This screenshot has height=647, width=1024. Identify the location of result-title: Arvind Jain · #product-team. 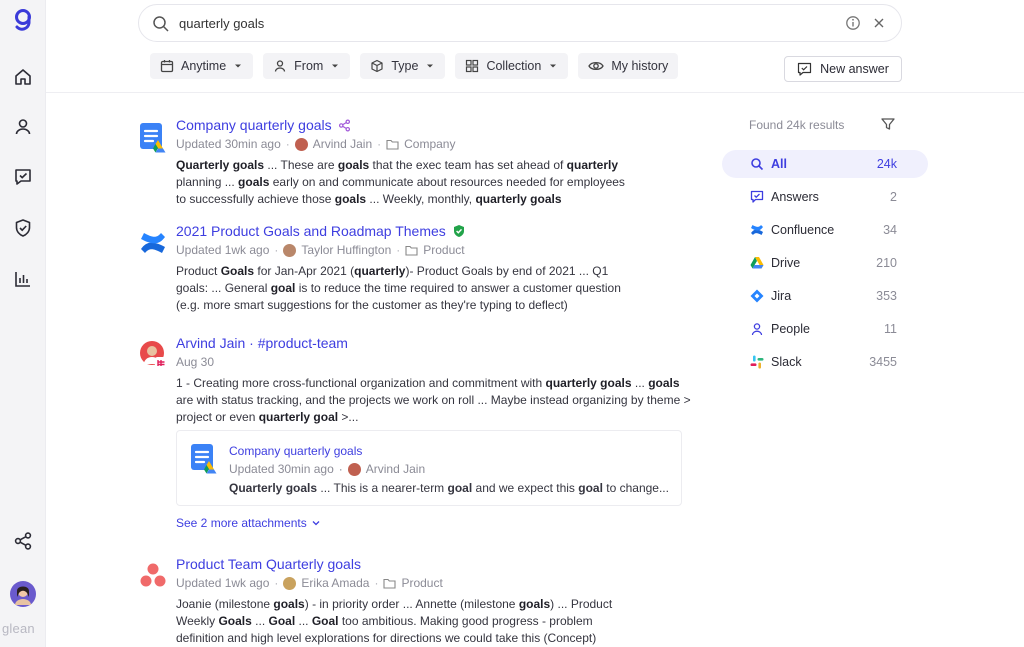
(262, 343).